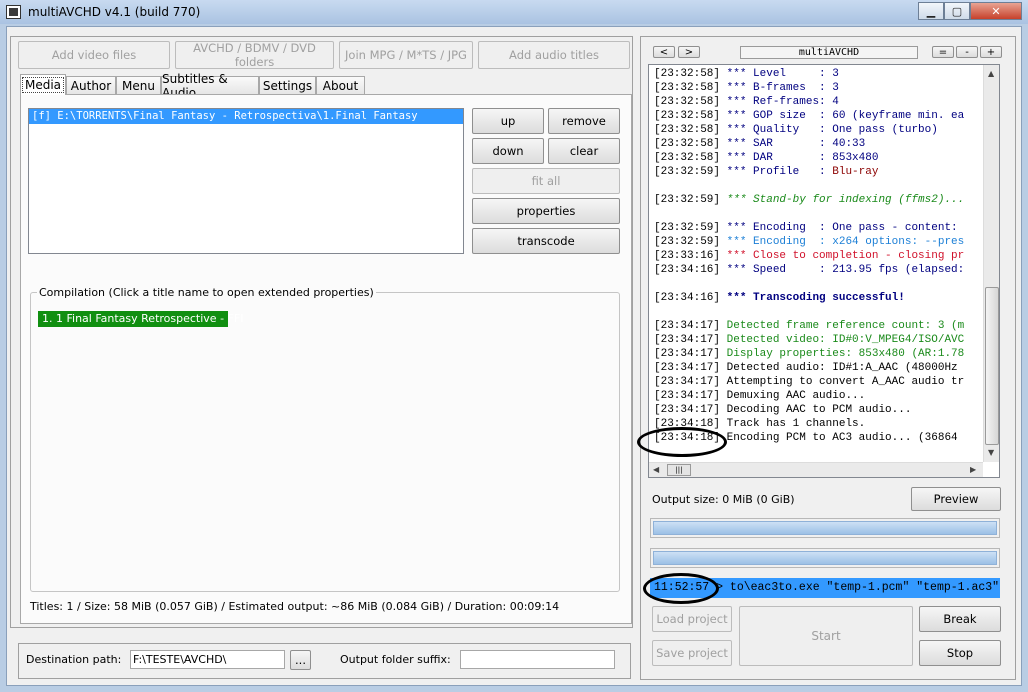 The height and width of the screenshot is (692, 1028). Describe the element at coordinates (584, 121) in the screenshot. I see `remove-button: remove` at that location.